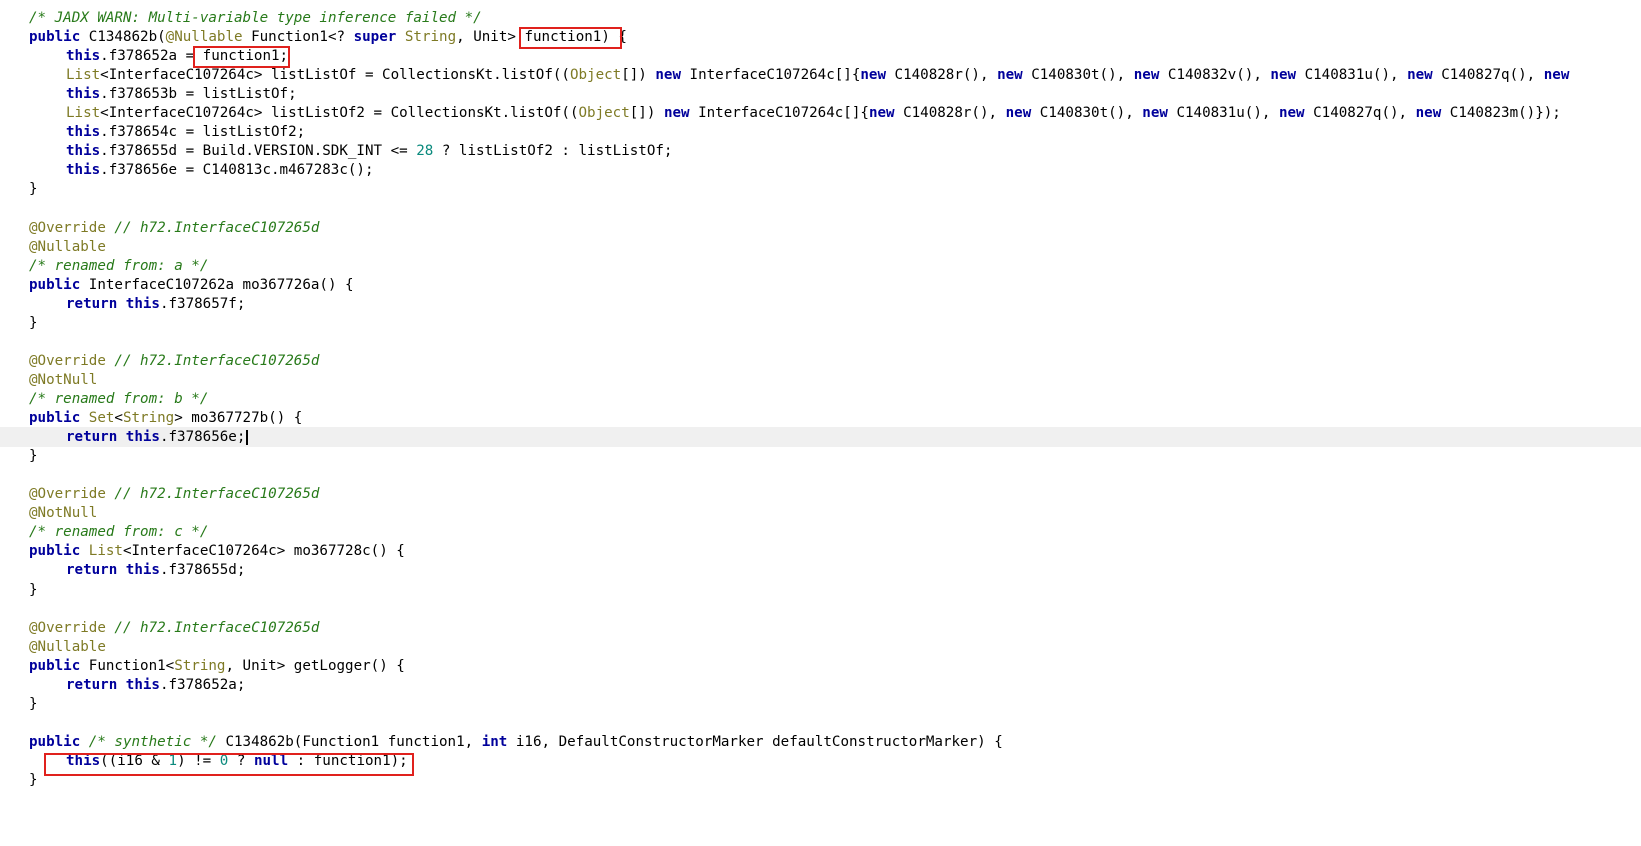 The width and height of the screenshot is (1641, 846). I want to click on code-line: public Set<String> mo367727b() {, so click(820, 418).